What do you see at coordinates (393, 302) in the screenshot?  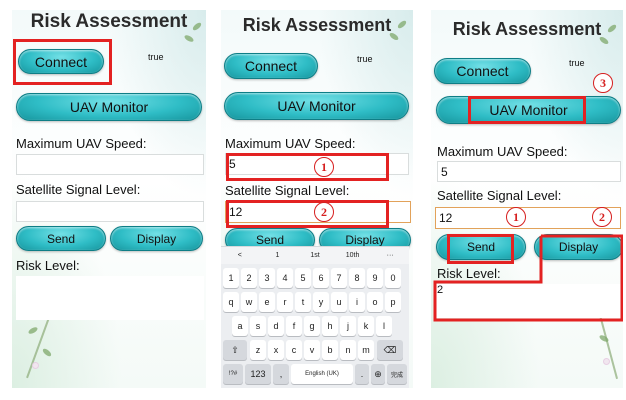 I see `key-p: p` at bounding box center [393, 302].